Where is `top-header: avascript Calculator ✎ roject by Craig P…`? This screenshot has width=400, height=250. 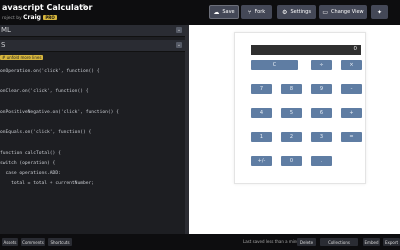 top-header: avascript Calculator ✎ roject by Craig P… is located at coordinates (200, 12).